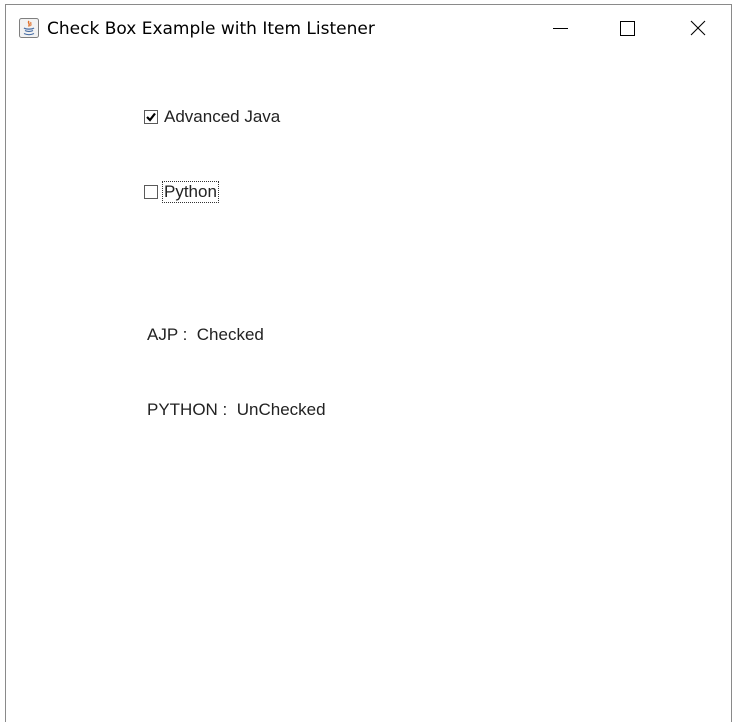 This screenshot has height=723, width=744. I want to click on close-button, so click(697, 28).